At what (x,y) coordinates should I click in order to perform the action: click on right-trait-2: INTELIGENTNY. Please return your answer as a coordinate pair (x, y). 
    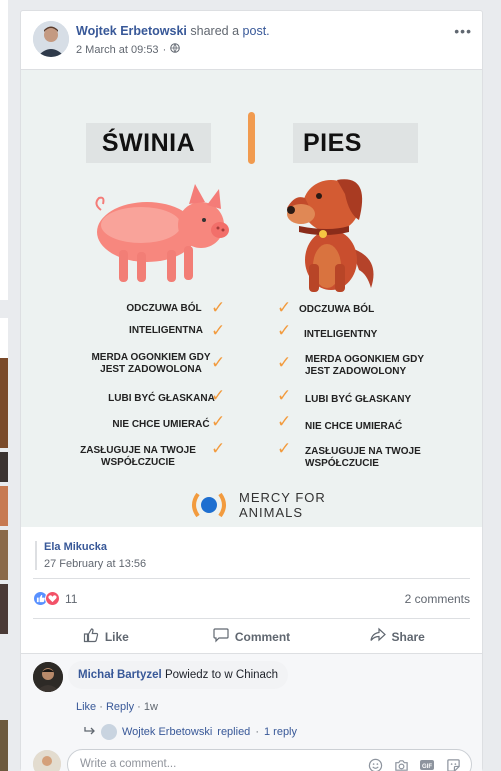
    Looking at the image, I should click on (341, 334).